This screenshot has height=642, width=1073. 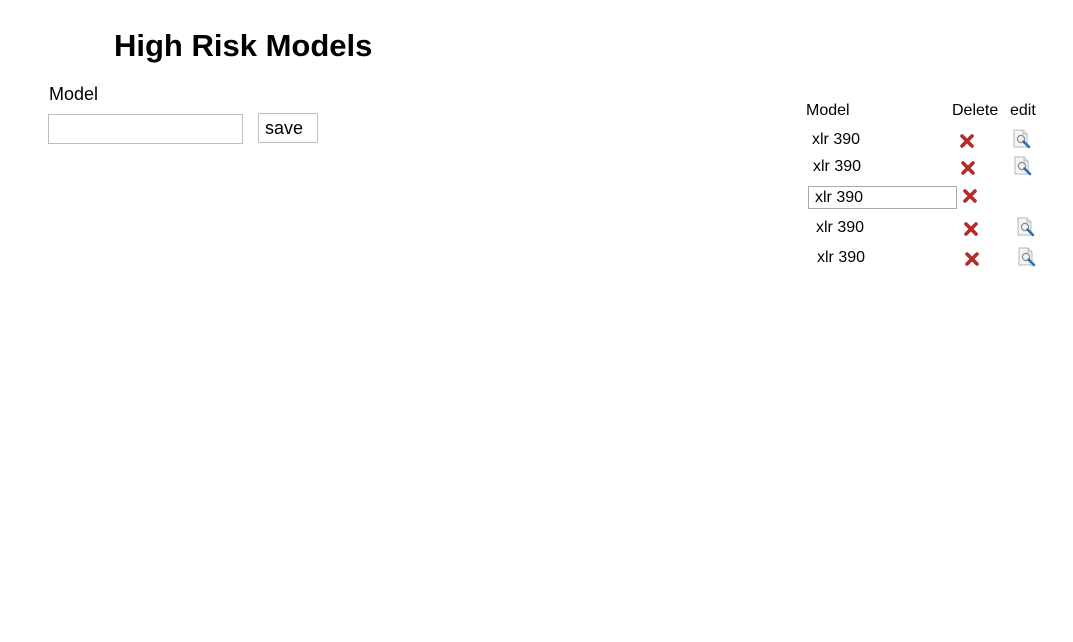 What do you see at coordinates (145, 129) in the screenshot?
I see `model-input` at bounding box center [145, 129].